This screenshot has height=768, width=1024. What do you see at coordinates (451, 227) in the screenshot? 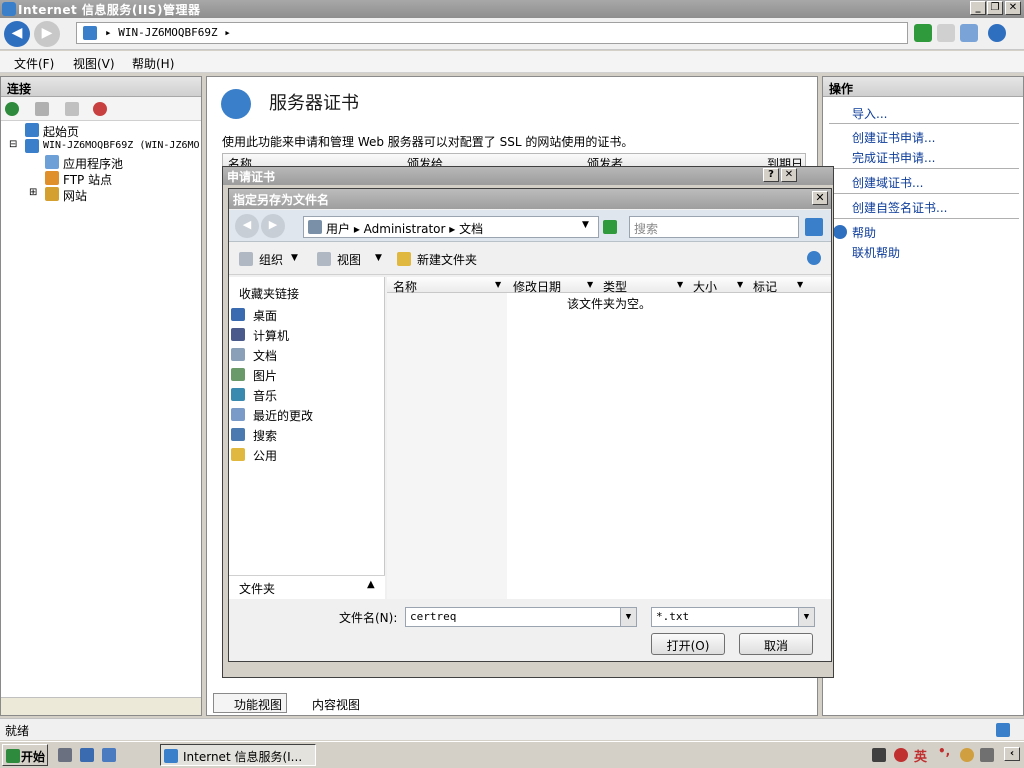
I see `save-breadcrumb: 用户 ▸ Administrator ▸ 文档 ▼` at bounding box center [451, 227].